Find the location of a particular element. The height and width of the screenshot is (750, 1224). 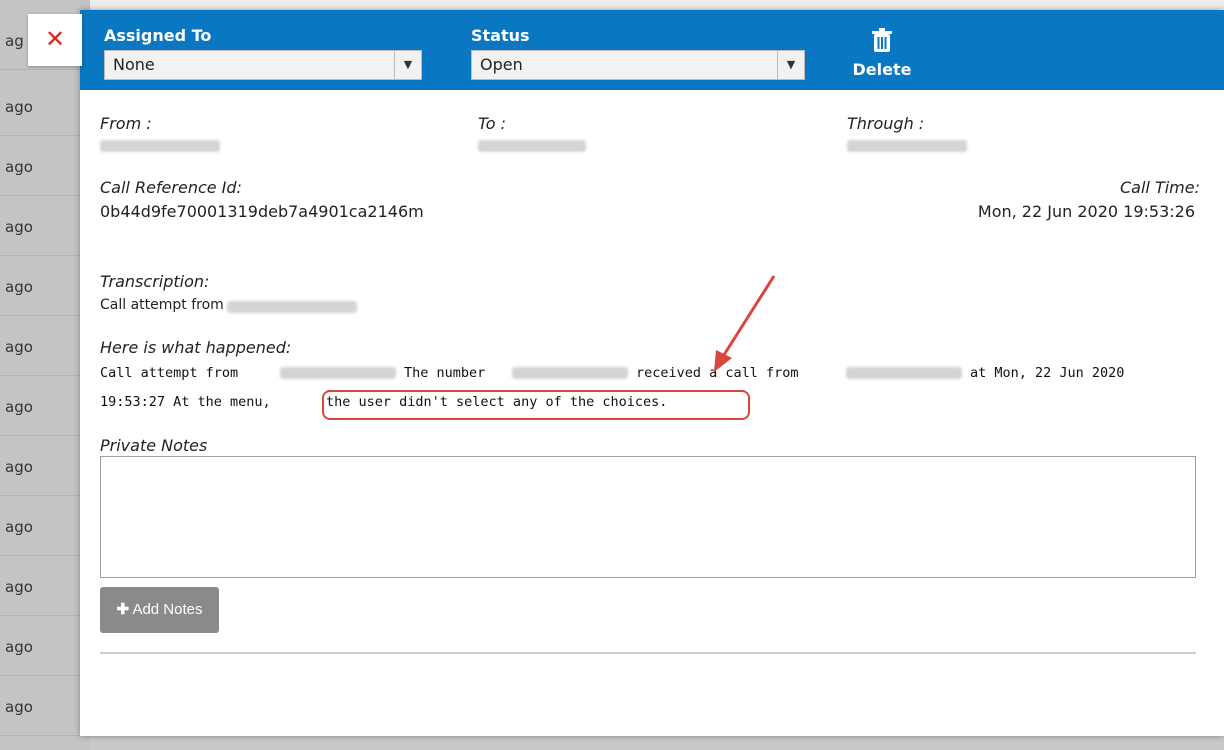

status-select: Open ▼ is located at coordinates (638, 65).